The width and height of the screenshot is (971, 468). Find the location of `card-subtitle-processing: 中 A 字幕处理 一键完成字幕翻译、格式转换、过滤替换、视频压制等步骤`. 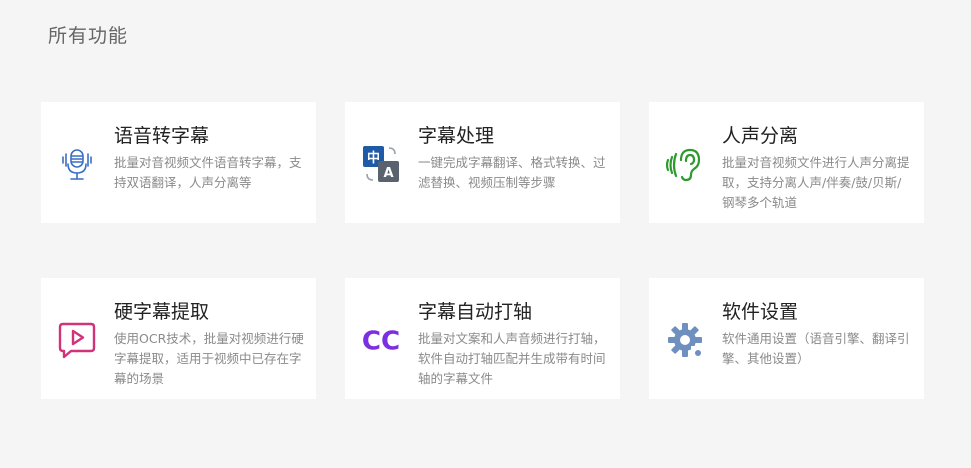

card-subtitle-processing: 中 A 字幕处理 一键完成字幕翻译、格式转换、过滤替换、视频压制等步骤 is located at coordinates (482, 162).